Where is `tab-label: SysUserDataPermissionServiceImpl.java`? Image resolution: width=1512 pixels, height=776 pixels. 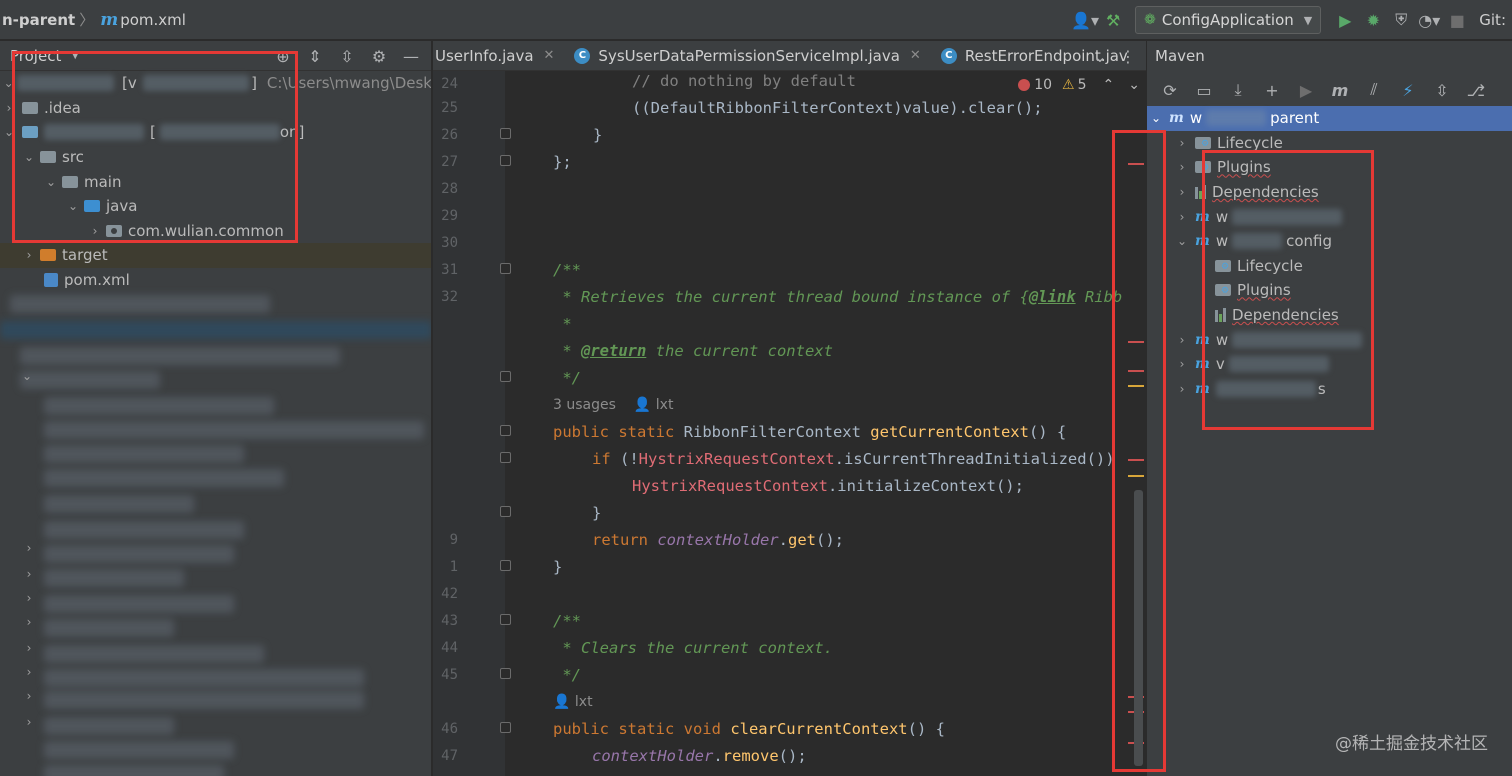
tab-label: SysUserDataPermissionServiceImpl.java is located at coordinates (749, 55).